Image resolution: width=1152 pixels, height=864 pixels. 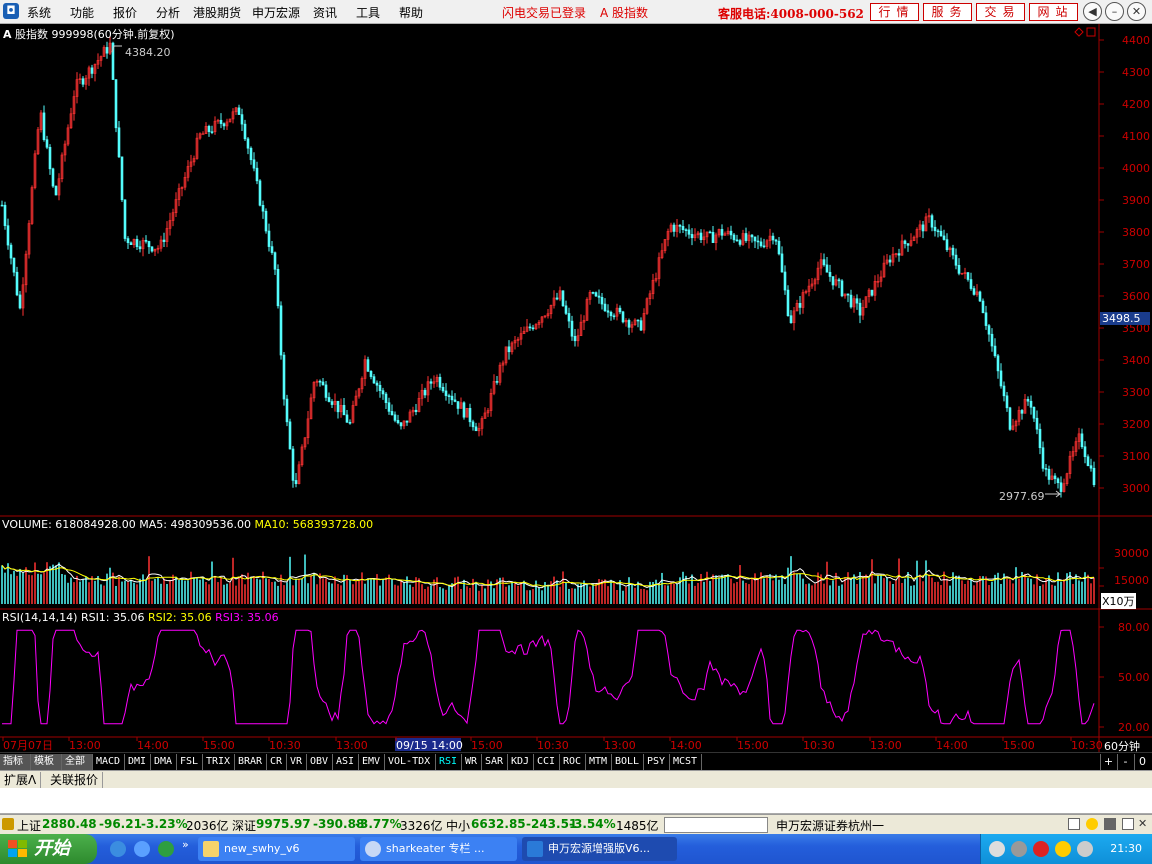 I want to click on tray-chat-icon, so click(x=1063, y=849).